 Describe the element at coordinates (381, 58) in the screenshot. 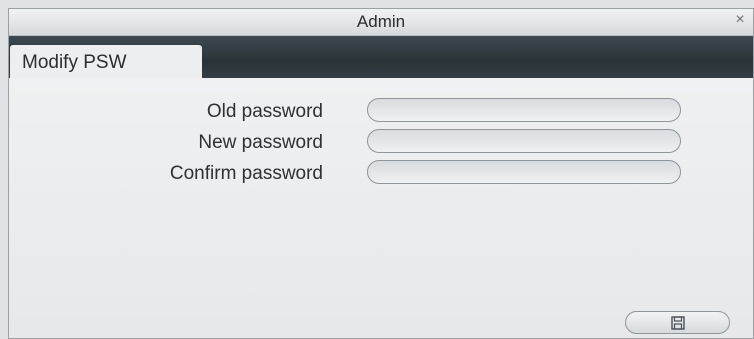

I see `tab-strip: Modify PSW` at that location.